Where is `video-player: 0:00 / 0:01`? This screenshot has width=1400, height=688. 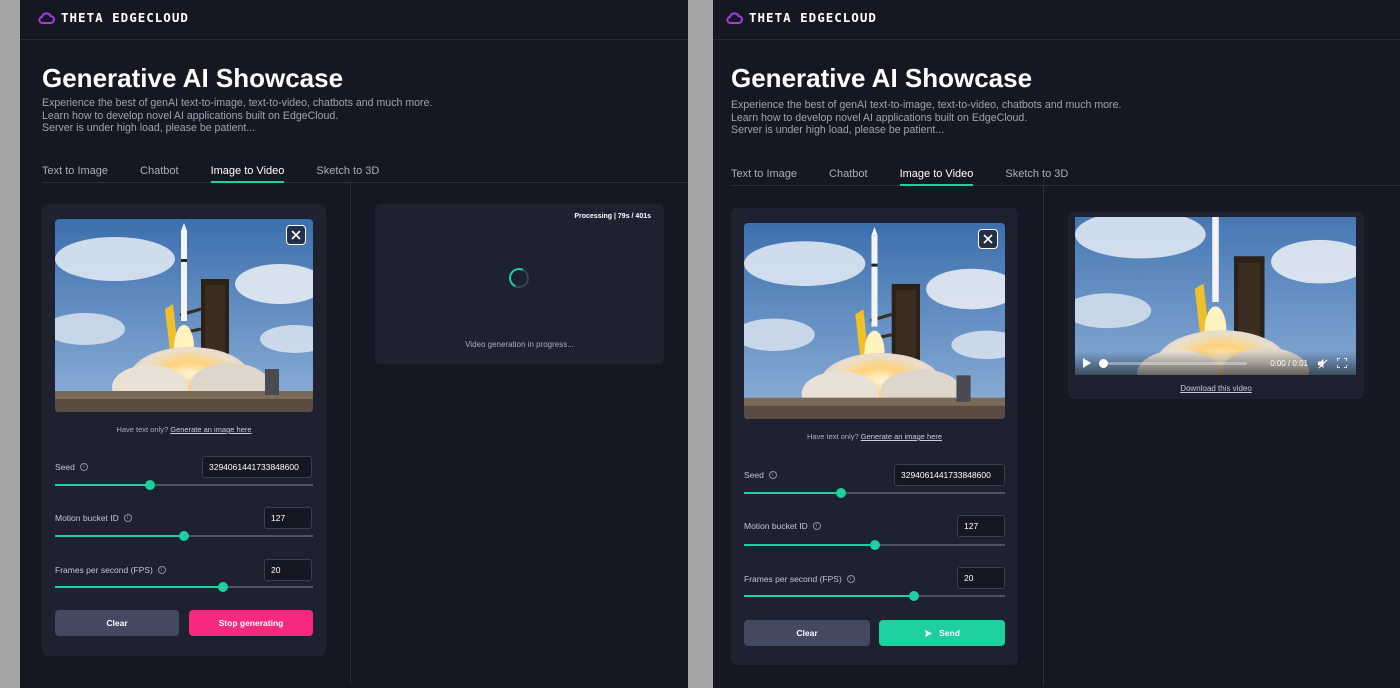 video-player: 0:00 / 0:01 is located at coordinates (1215, 296).